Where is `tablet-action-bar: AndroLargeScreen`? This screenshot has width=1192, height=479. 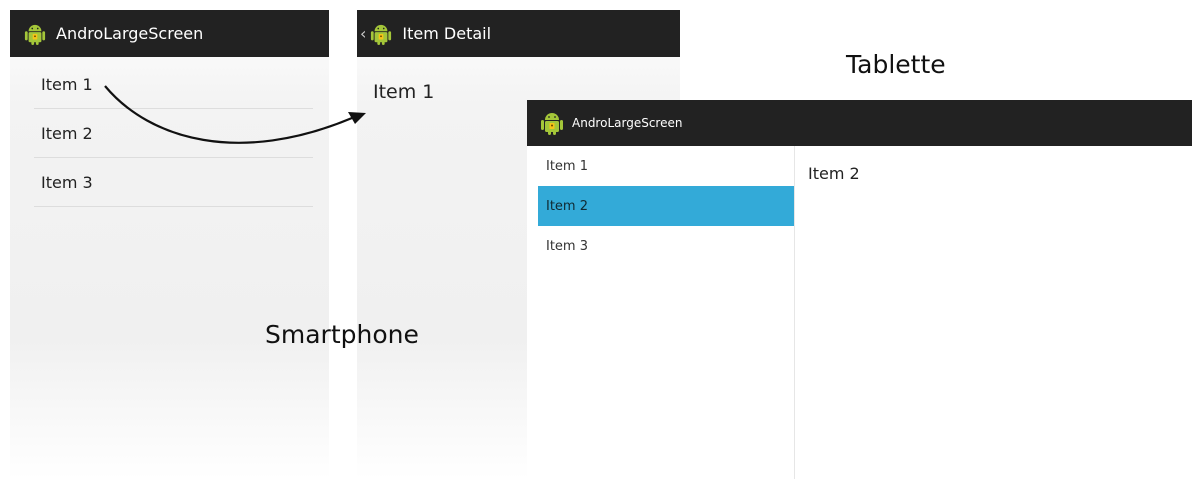 tablet-action-bar: AndroLargeScreen is located at coordinates (859, 123).